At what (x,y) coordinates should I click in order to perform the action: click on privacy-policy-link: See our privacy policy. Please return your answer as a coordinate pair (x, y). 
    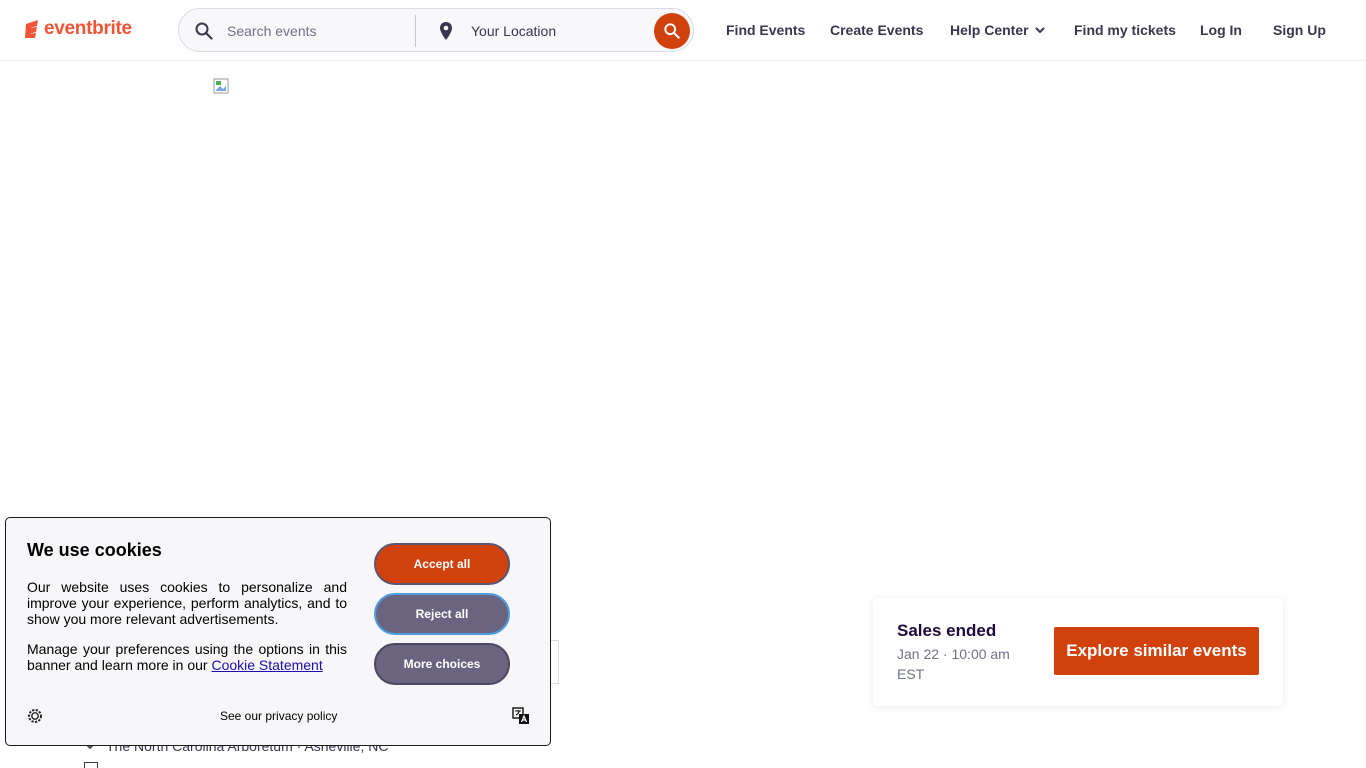
    Looking at the image, I should click on (278, 716).